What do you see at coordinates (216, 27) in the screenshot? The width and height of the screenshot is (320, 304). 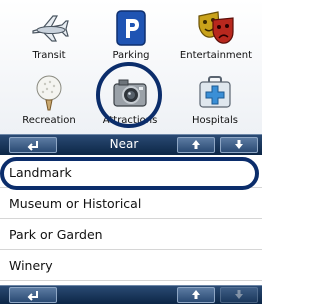 I see `theater-masks-icon` at bounding box center [216, 27].